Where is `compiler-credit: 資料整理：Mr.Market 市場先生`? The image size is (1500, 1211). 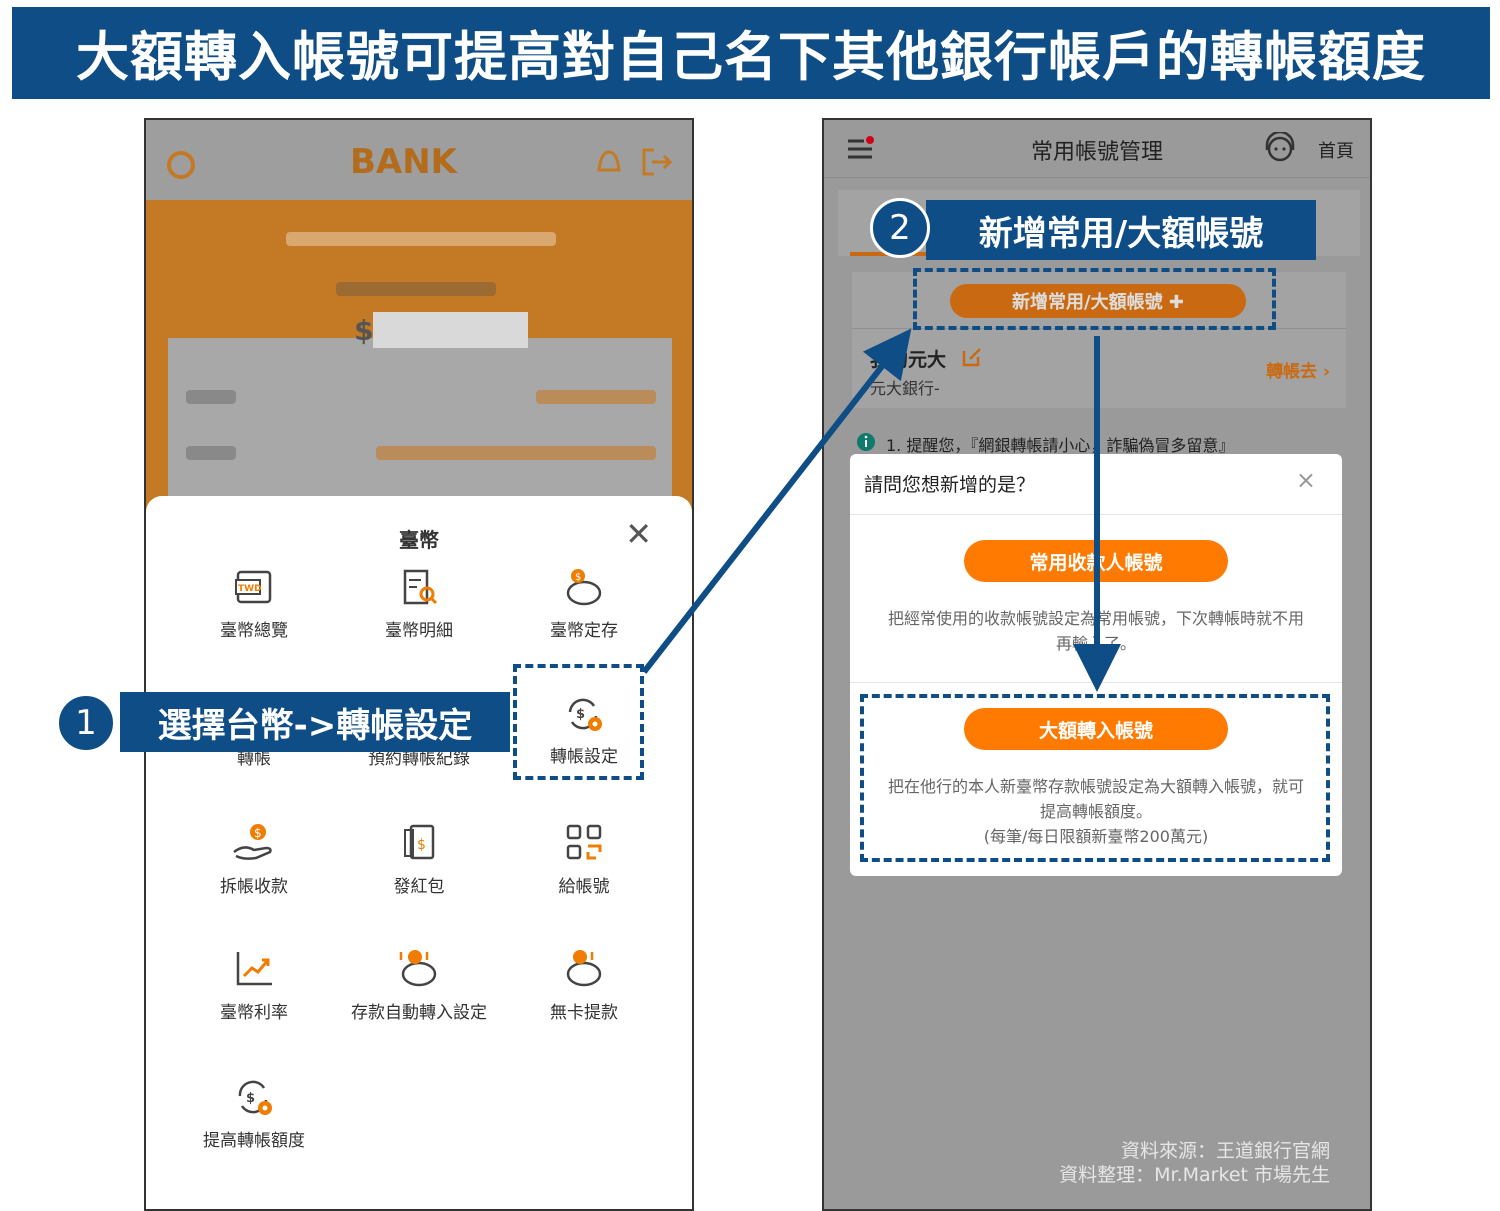 compiler-credit: 資料整理：Mr.Market 市場先生 is located at coordinates (1194, 1175).